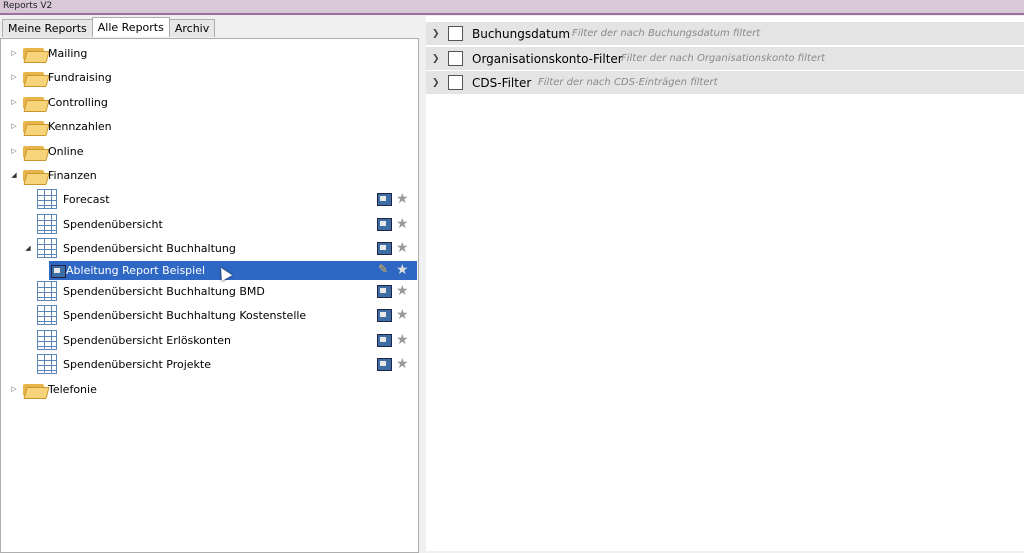  I want to click on folder-label: Fundraising, so click(80, 77).